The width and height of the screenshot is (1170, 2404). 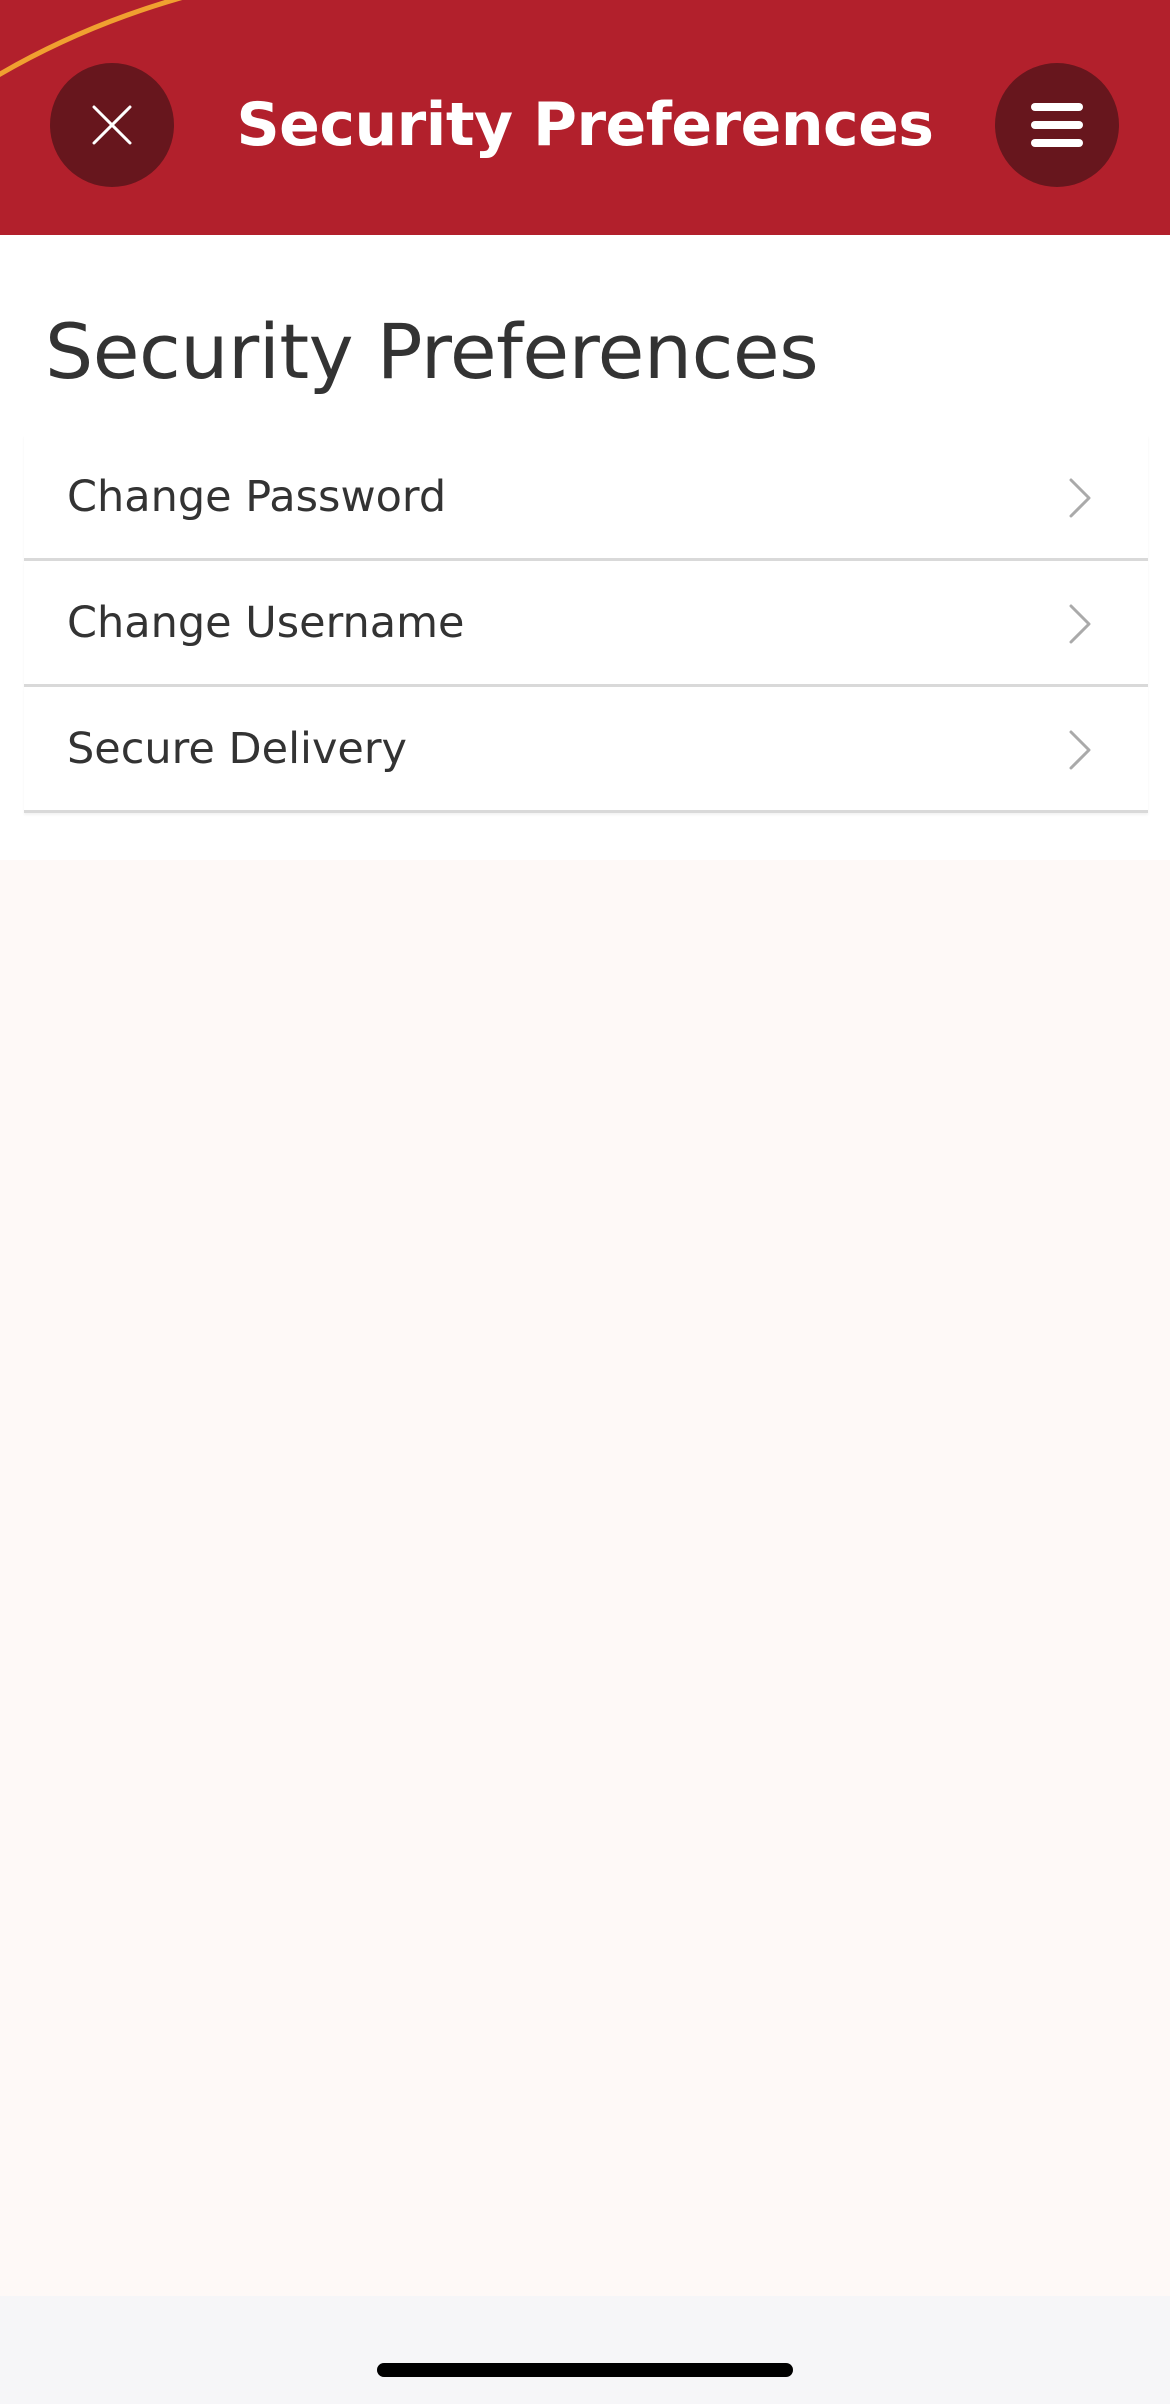 What do you see at coordinates (585, 2370) in the screenshot?
I see `home-indicator` at bounding box center [585, 2370].